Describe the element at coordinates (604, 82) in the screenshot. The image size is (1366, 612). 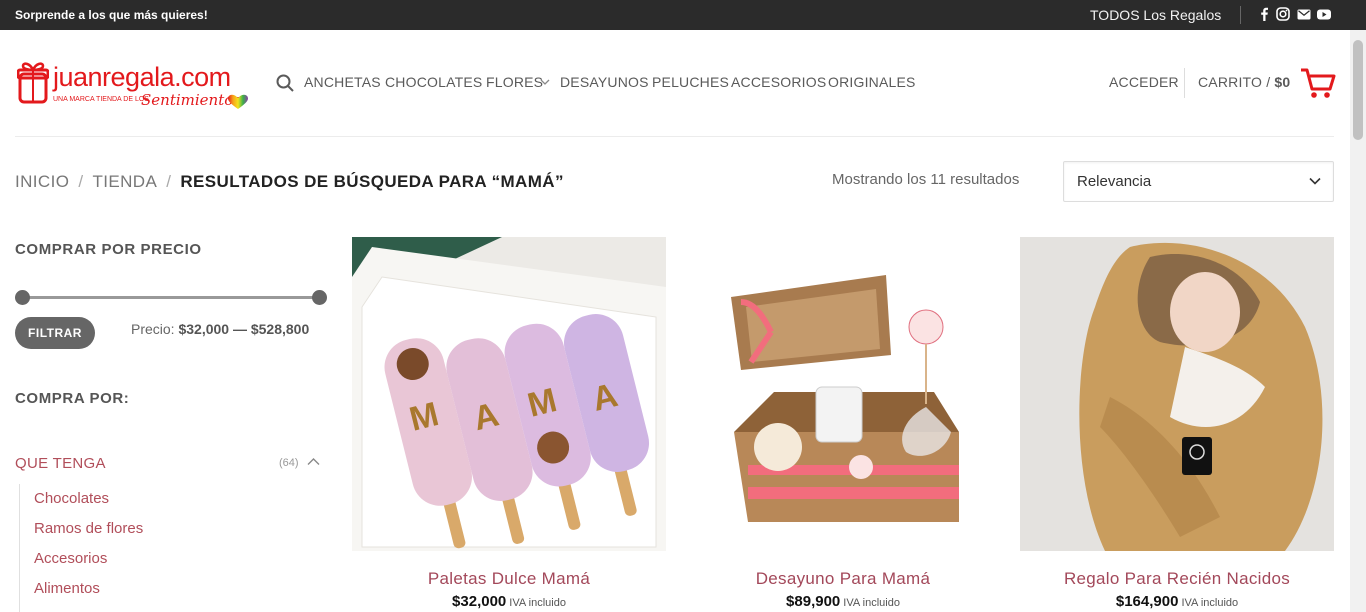
I see `nav-item-desayunos: DESAYUNOS` at that location.